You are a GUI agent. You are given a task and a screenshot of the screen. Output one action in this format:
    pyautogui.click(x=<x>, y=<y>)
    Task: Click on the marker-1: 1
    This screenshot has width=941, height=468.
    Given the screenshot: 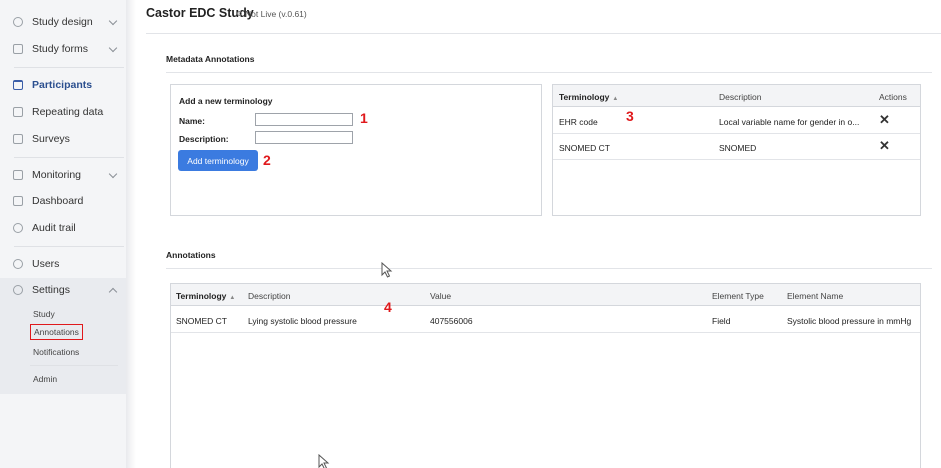 What is the action you would take?
    pyautogui.click(x=364, y=118)
    